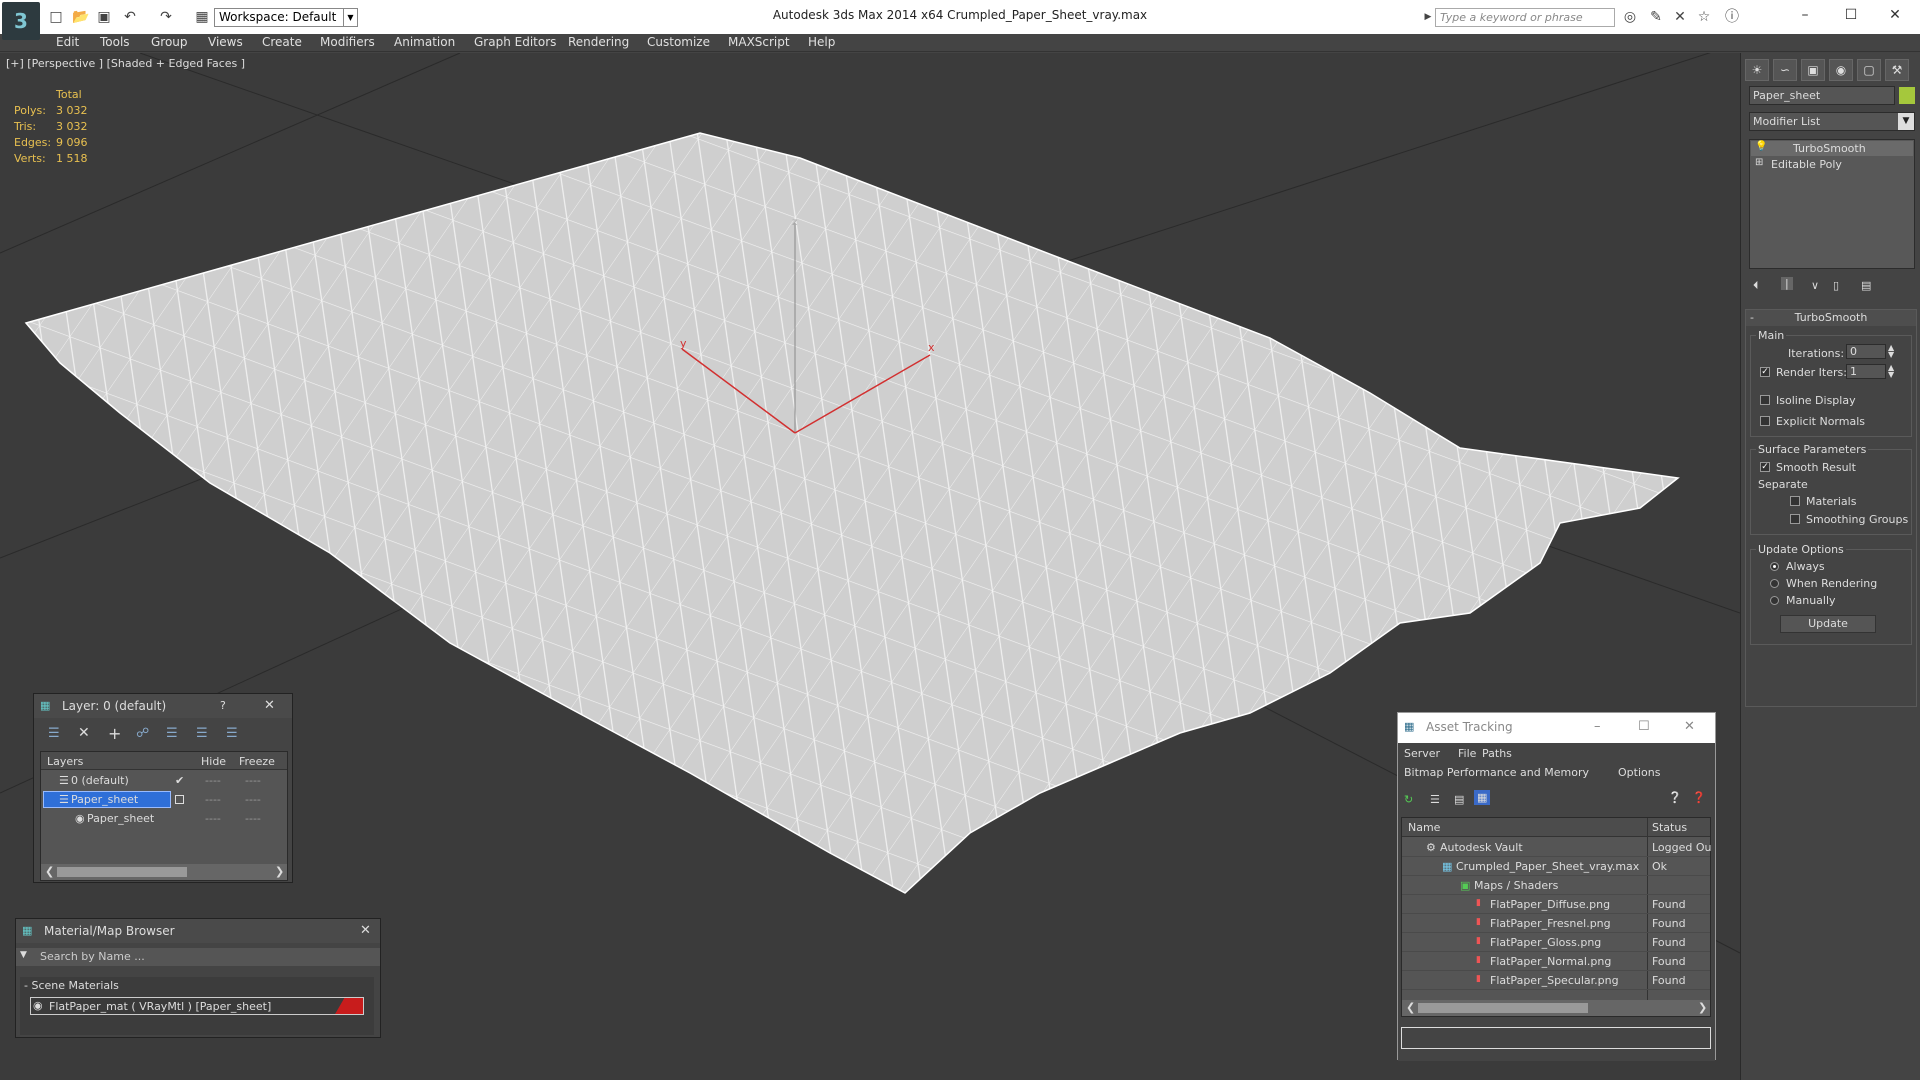  What do you see at coordinates (1822, 95) in the screenshot?
I see `object-name-field: Paper_sheet` at bounding box center [1822, 95].